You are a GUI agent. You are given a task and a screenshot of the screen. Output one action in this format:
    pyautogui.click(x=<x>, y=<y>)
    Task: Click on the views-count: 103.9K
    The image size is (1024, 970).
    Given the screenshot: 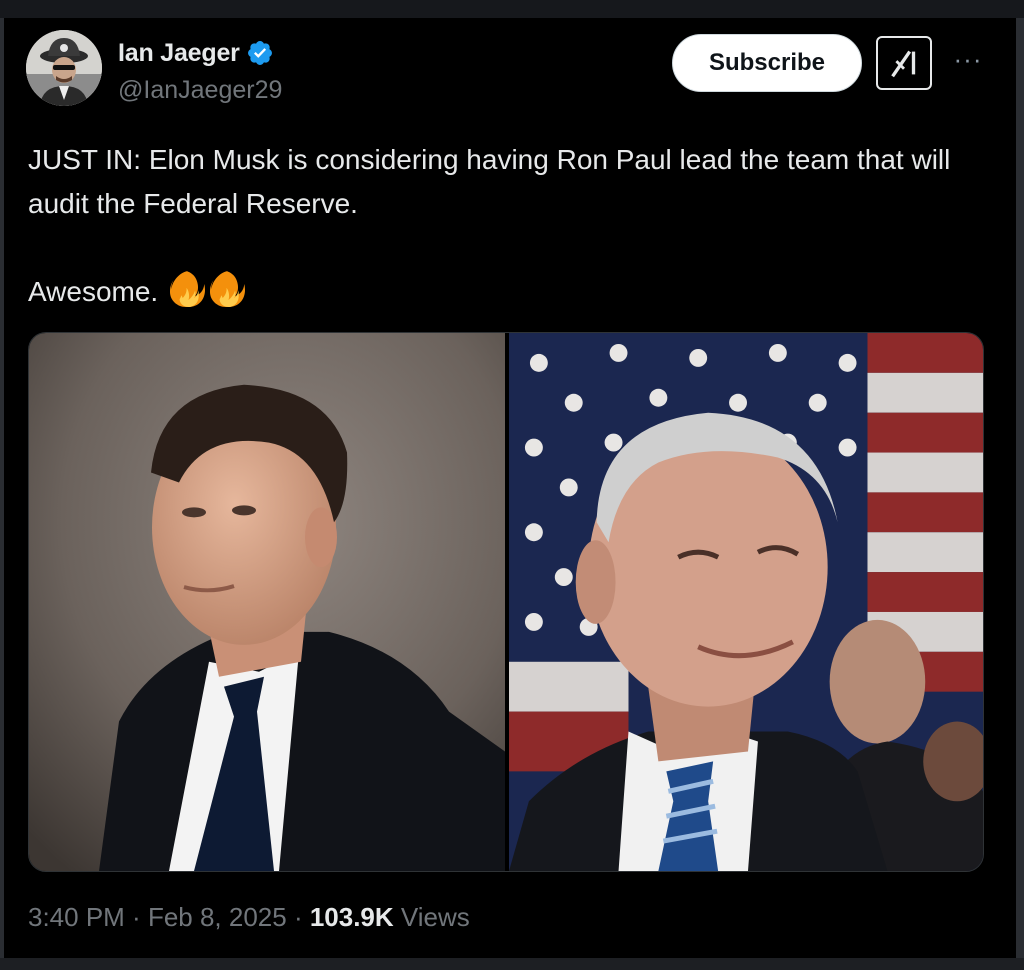 What is the action you would take?
    pyautogui.click(x=352, y=917)
    